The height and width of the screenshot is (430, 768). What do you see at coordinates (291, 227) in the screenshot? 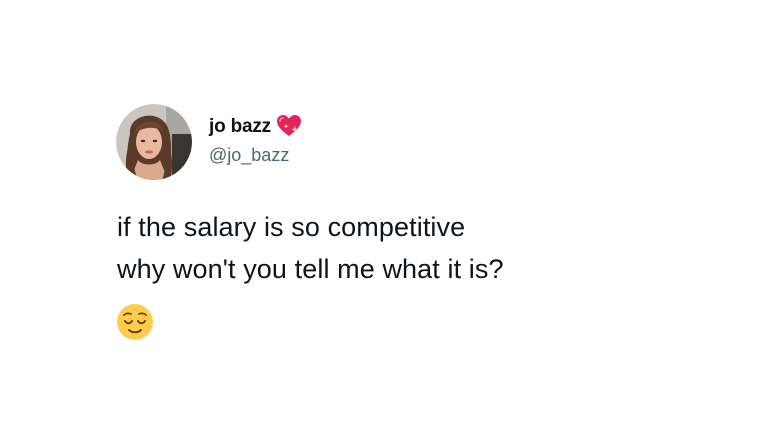
I see `tweet-text-line: if the salary is so competitive` at bounding box center [291, 227].